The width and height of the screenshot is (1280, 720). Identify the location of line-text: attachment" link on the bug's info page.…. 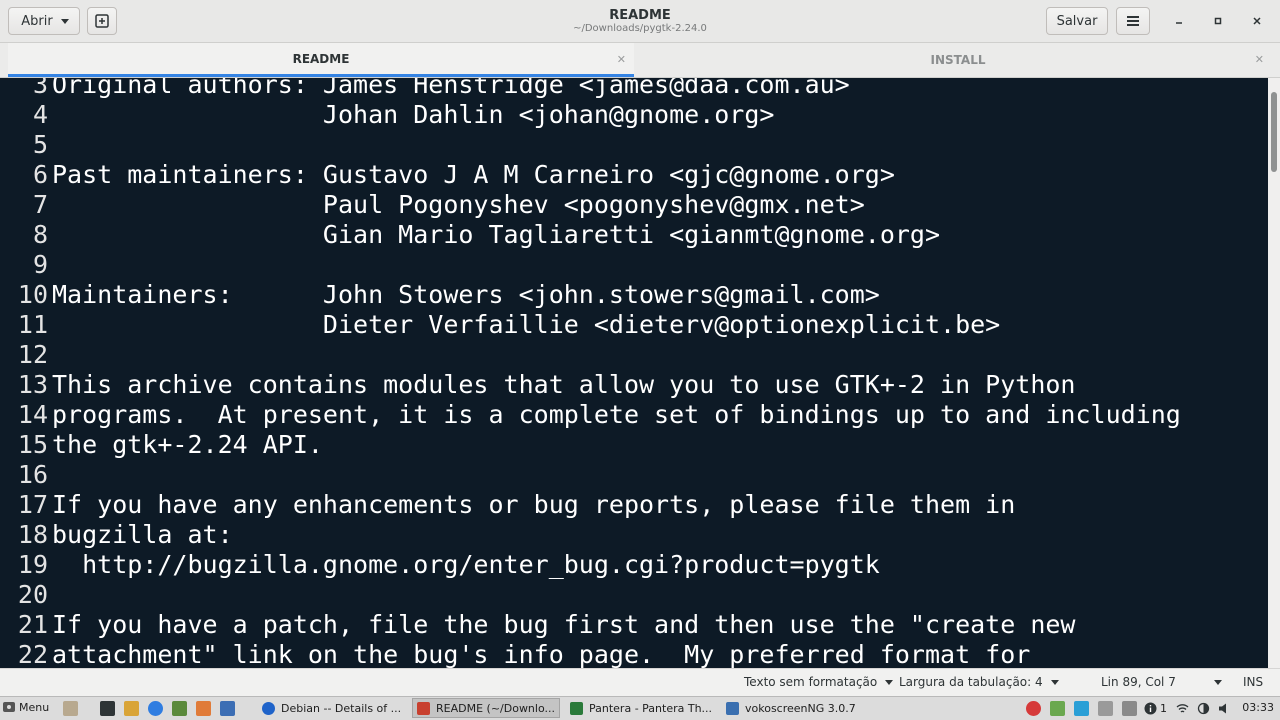
(541, 654).